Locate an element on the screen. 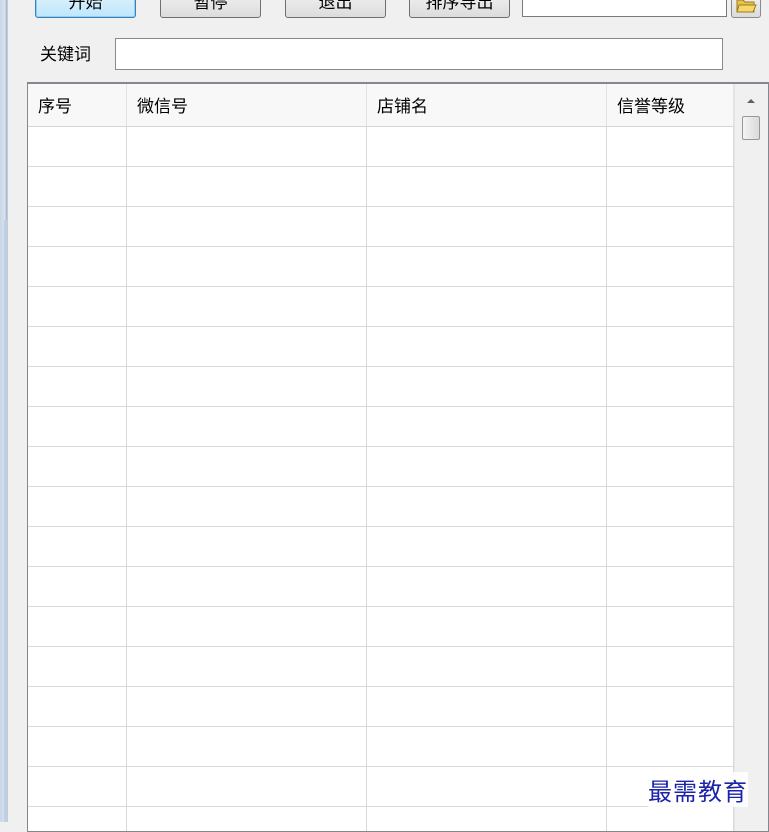 This screenshot has width=769, height=832. column-header-credit-level: 信誉等级 is located at coordinates (670, 105).